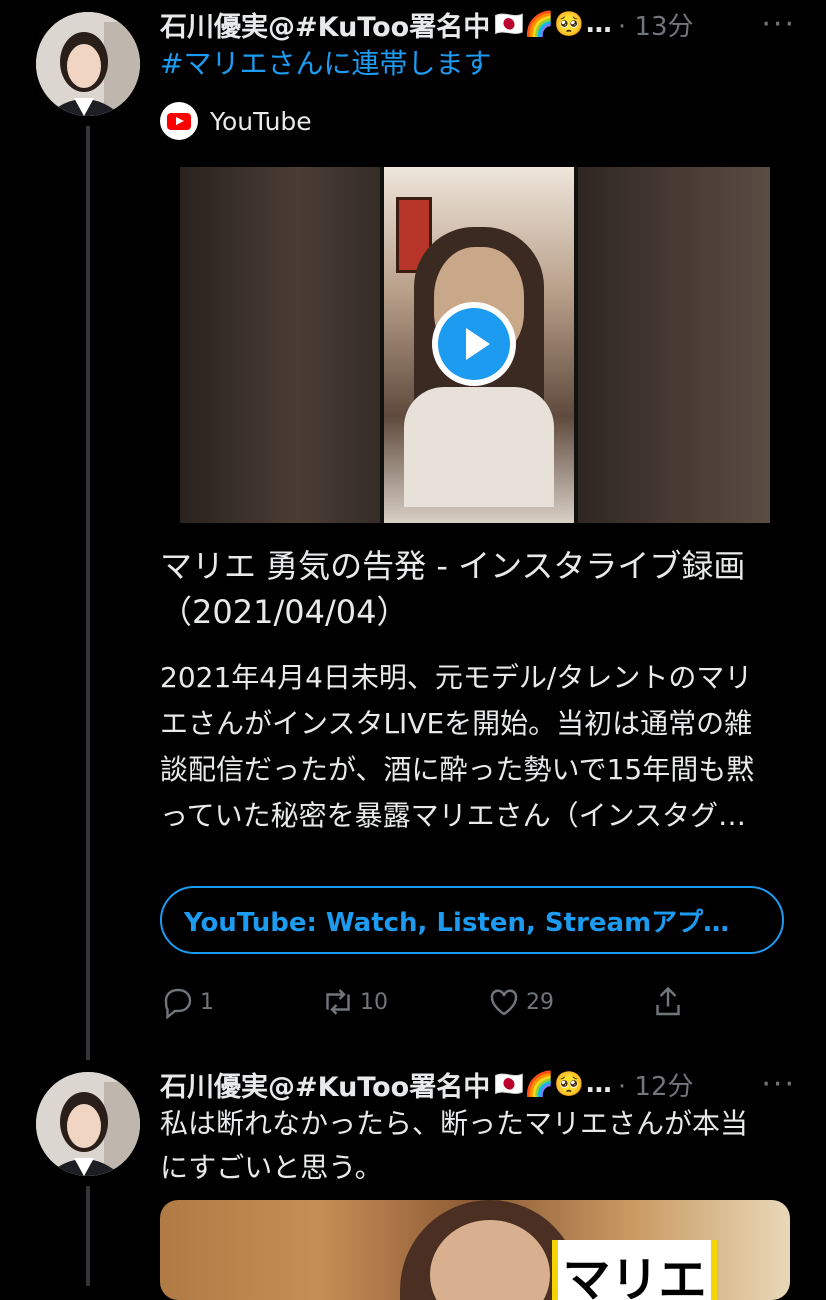 The width and height of the screenshot is (826, 1300). What do you see at coordinates (374, 1002) in the screenshot?
I see `retweet-count: 10` at bounding box center [374, 1002].